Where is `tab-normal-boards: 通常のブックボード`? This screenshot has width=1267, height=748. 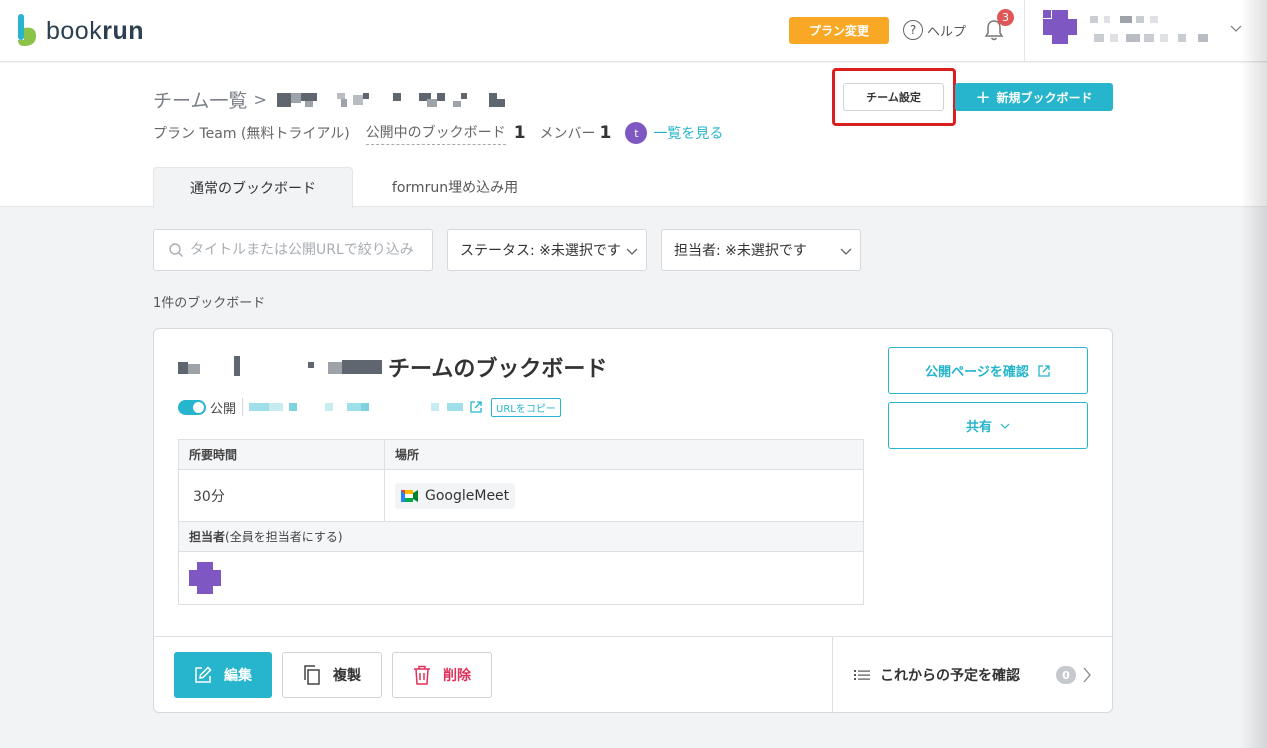
tab-normal-boards: 通常のブックボード is located at coordinates (253, 187).